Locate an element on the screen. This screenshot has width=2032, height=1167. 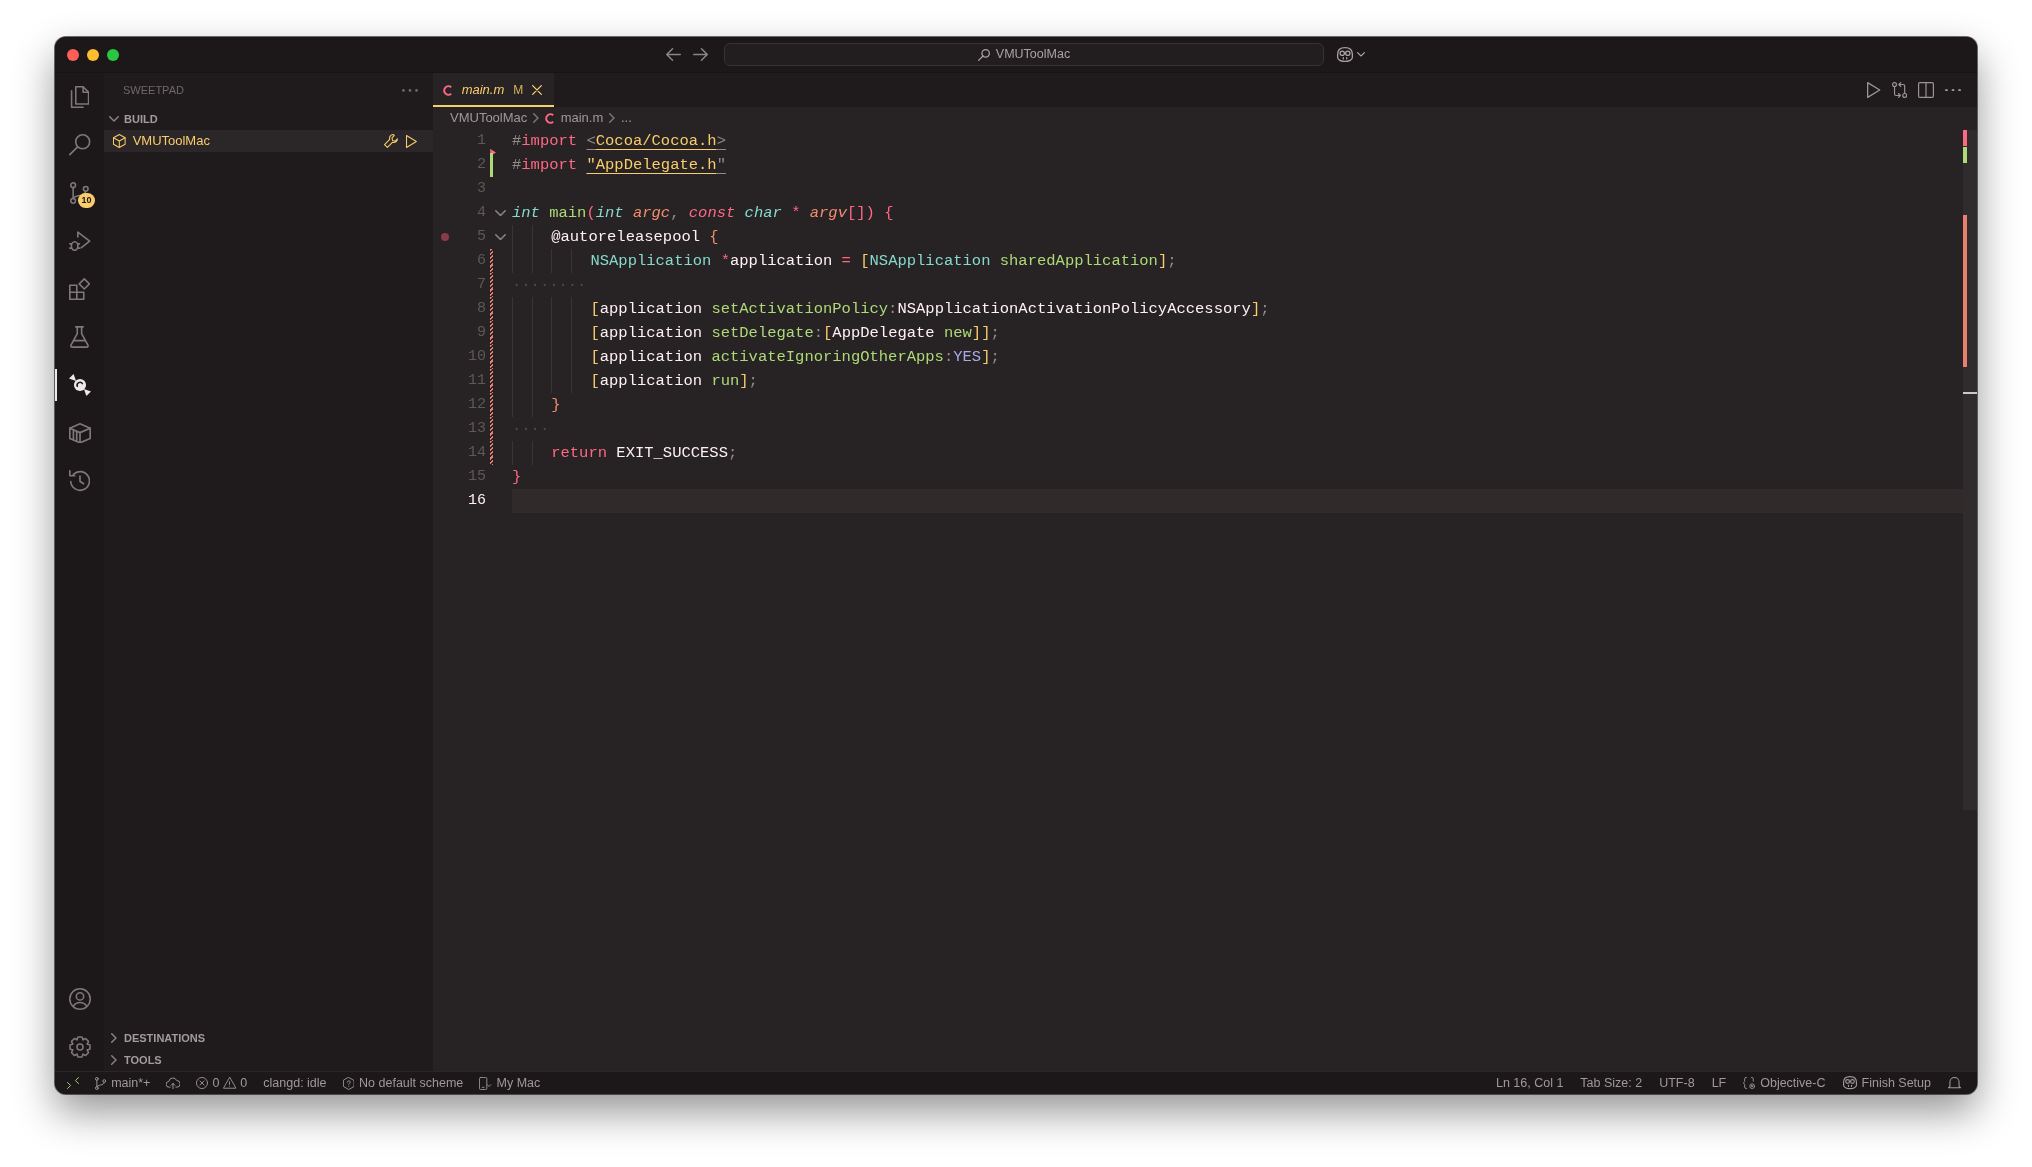
play-icon is located at coordinates (411, 141).